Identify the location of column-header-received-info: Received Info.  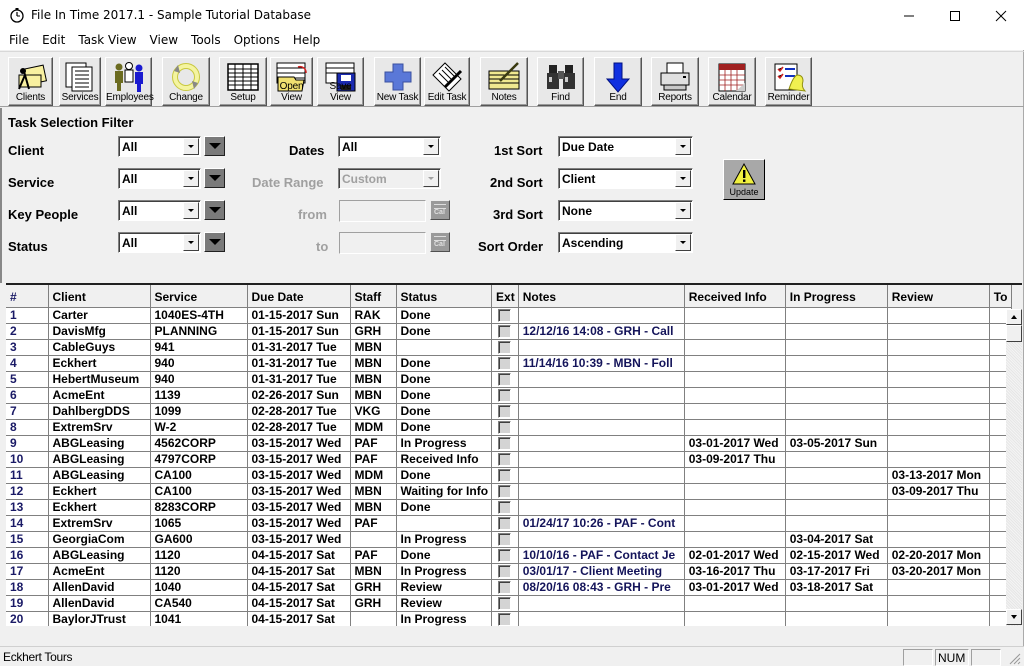
(735, 296).